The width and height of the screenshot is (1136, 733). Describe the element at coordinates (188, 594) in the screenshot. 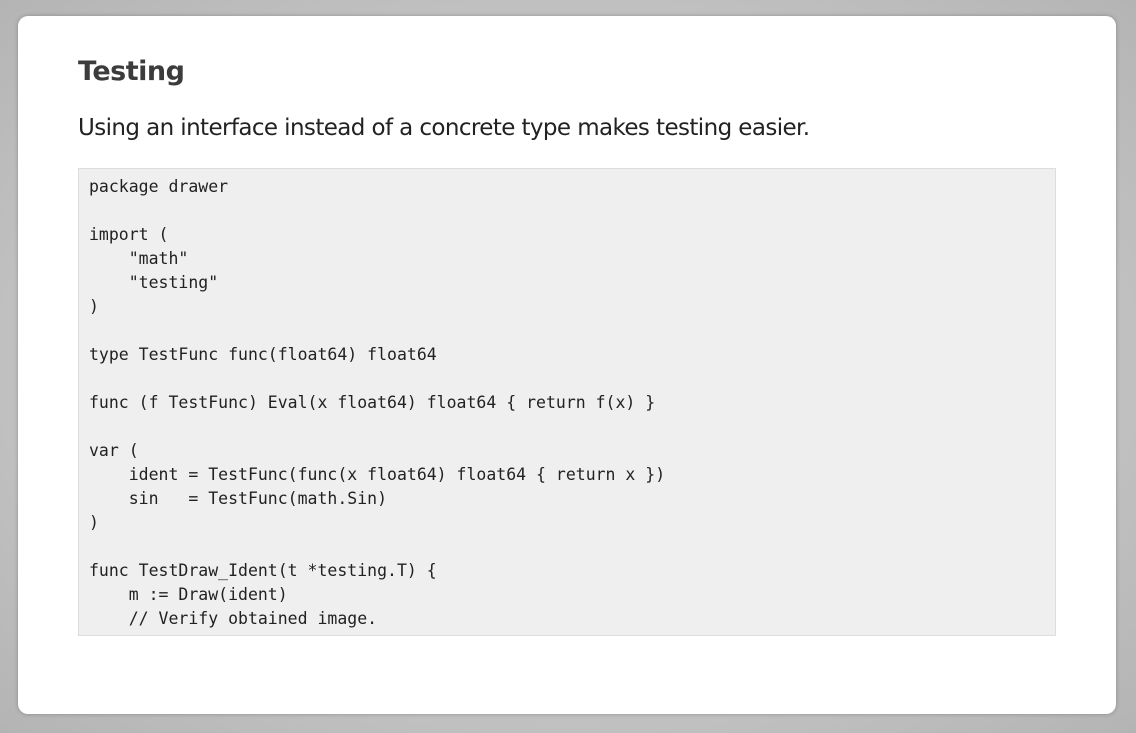

I see `code-line: m := Draw(ident)` at that location.